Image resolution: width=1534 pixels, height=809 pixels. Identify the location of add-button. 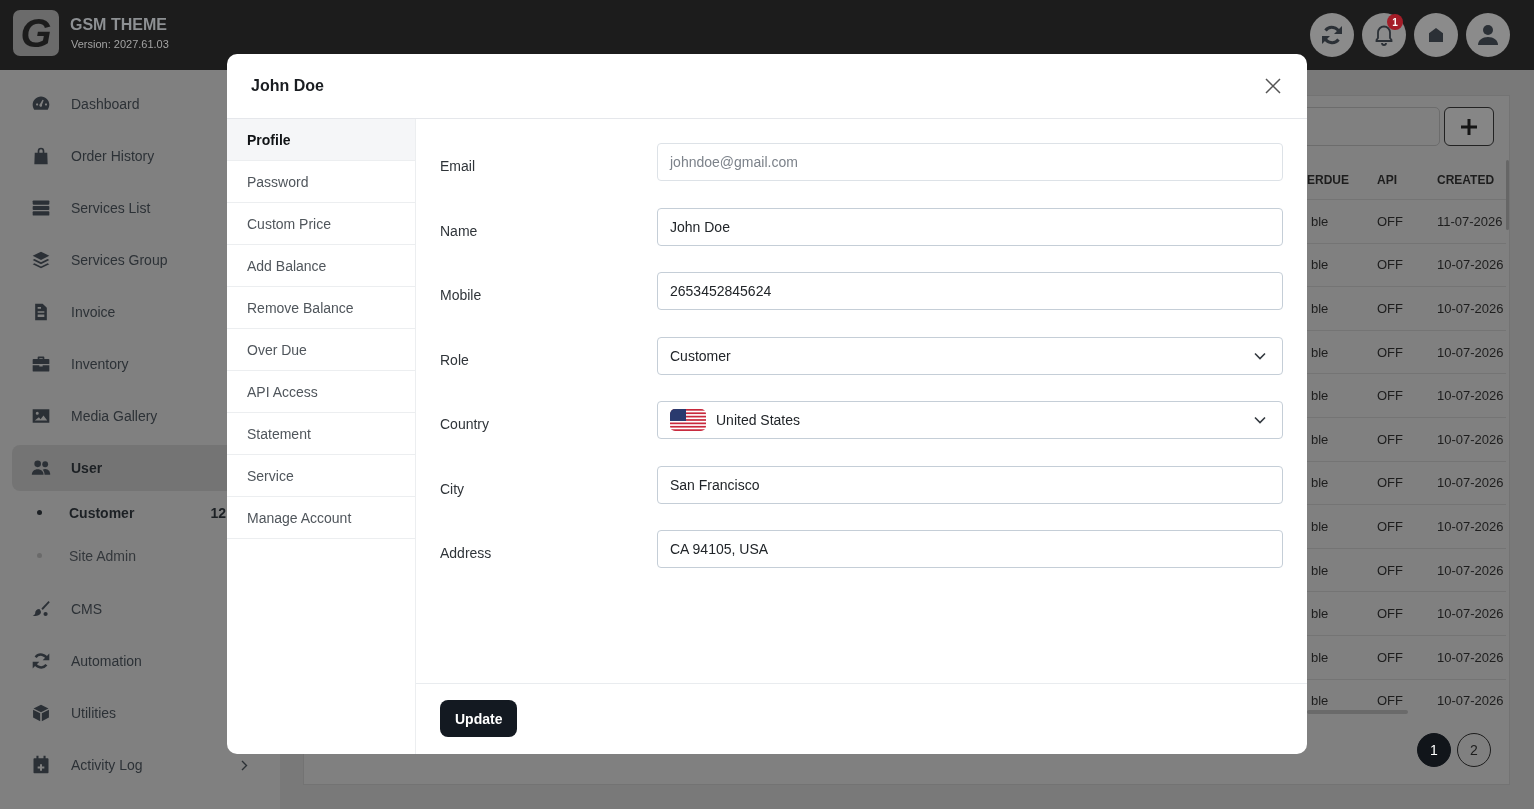
(1469, 126).